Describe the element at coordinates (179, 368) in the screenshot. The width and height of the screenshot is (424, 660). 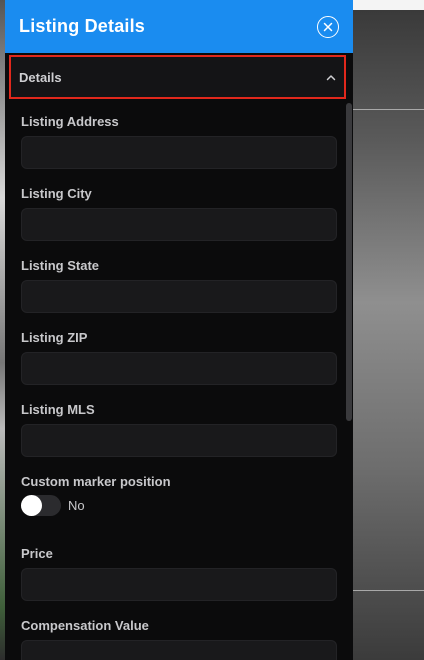
I see `listing-zip-input` at that location.